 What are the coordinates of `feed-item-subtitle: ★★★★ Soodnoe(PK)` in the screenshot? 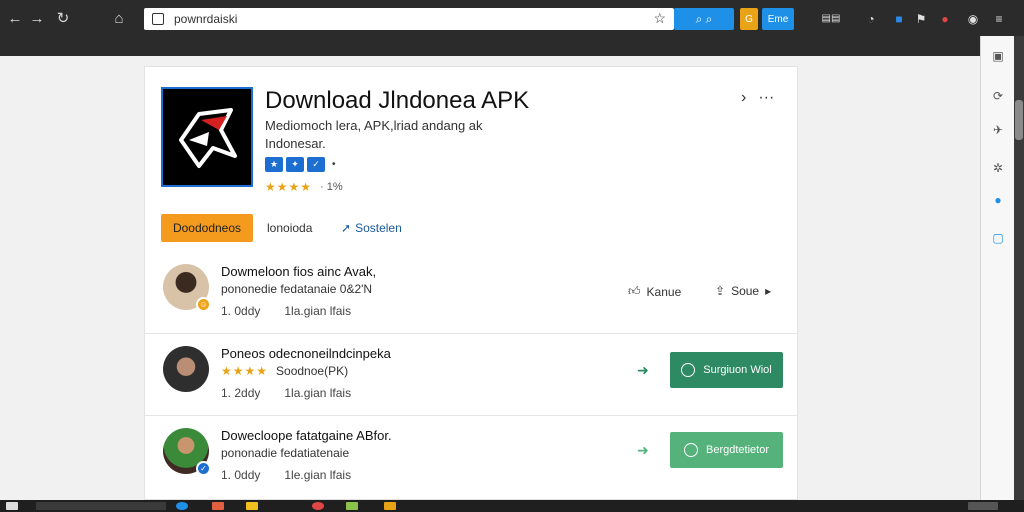 It's located at (284, 371).